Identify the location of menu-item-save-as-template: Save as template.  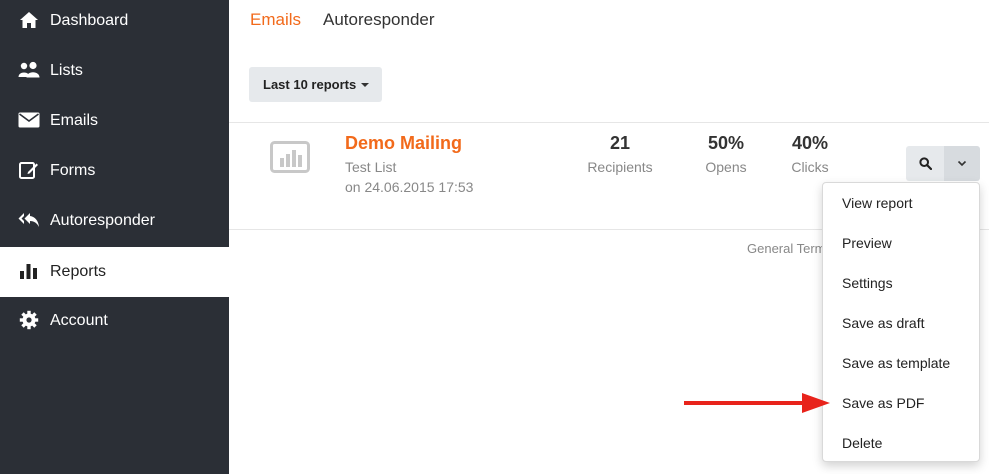
(901, 363).